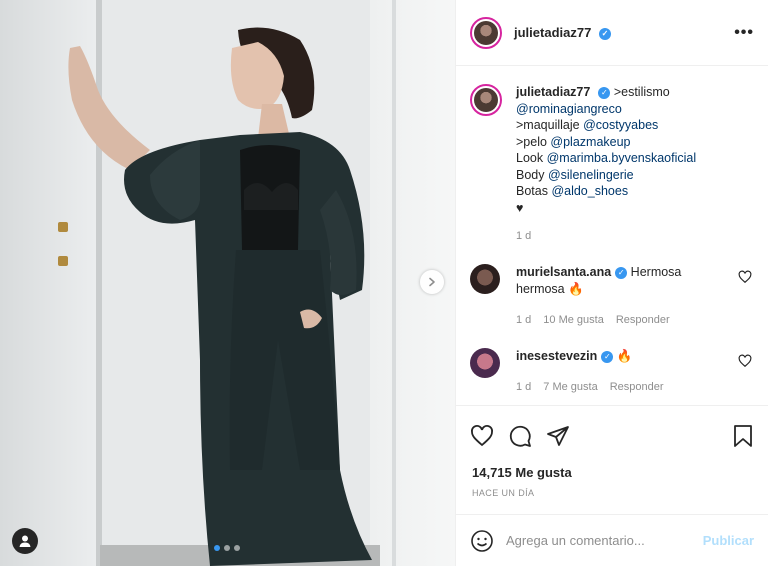  Describe the element at coordinates (589, 191) in the screenshot. I see `mention-link: @aldo_shoes` at that location.